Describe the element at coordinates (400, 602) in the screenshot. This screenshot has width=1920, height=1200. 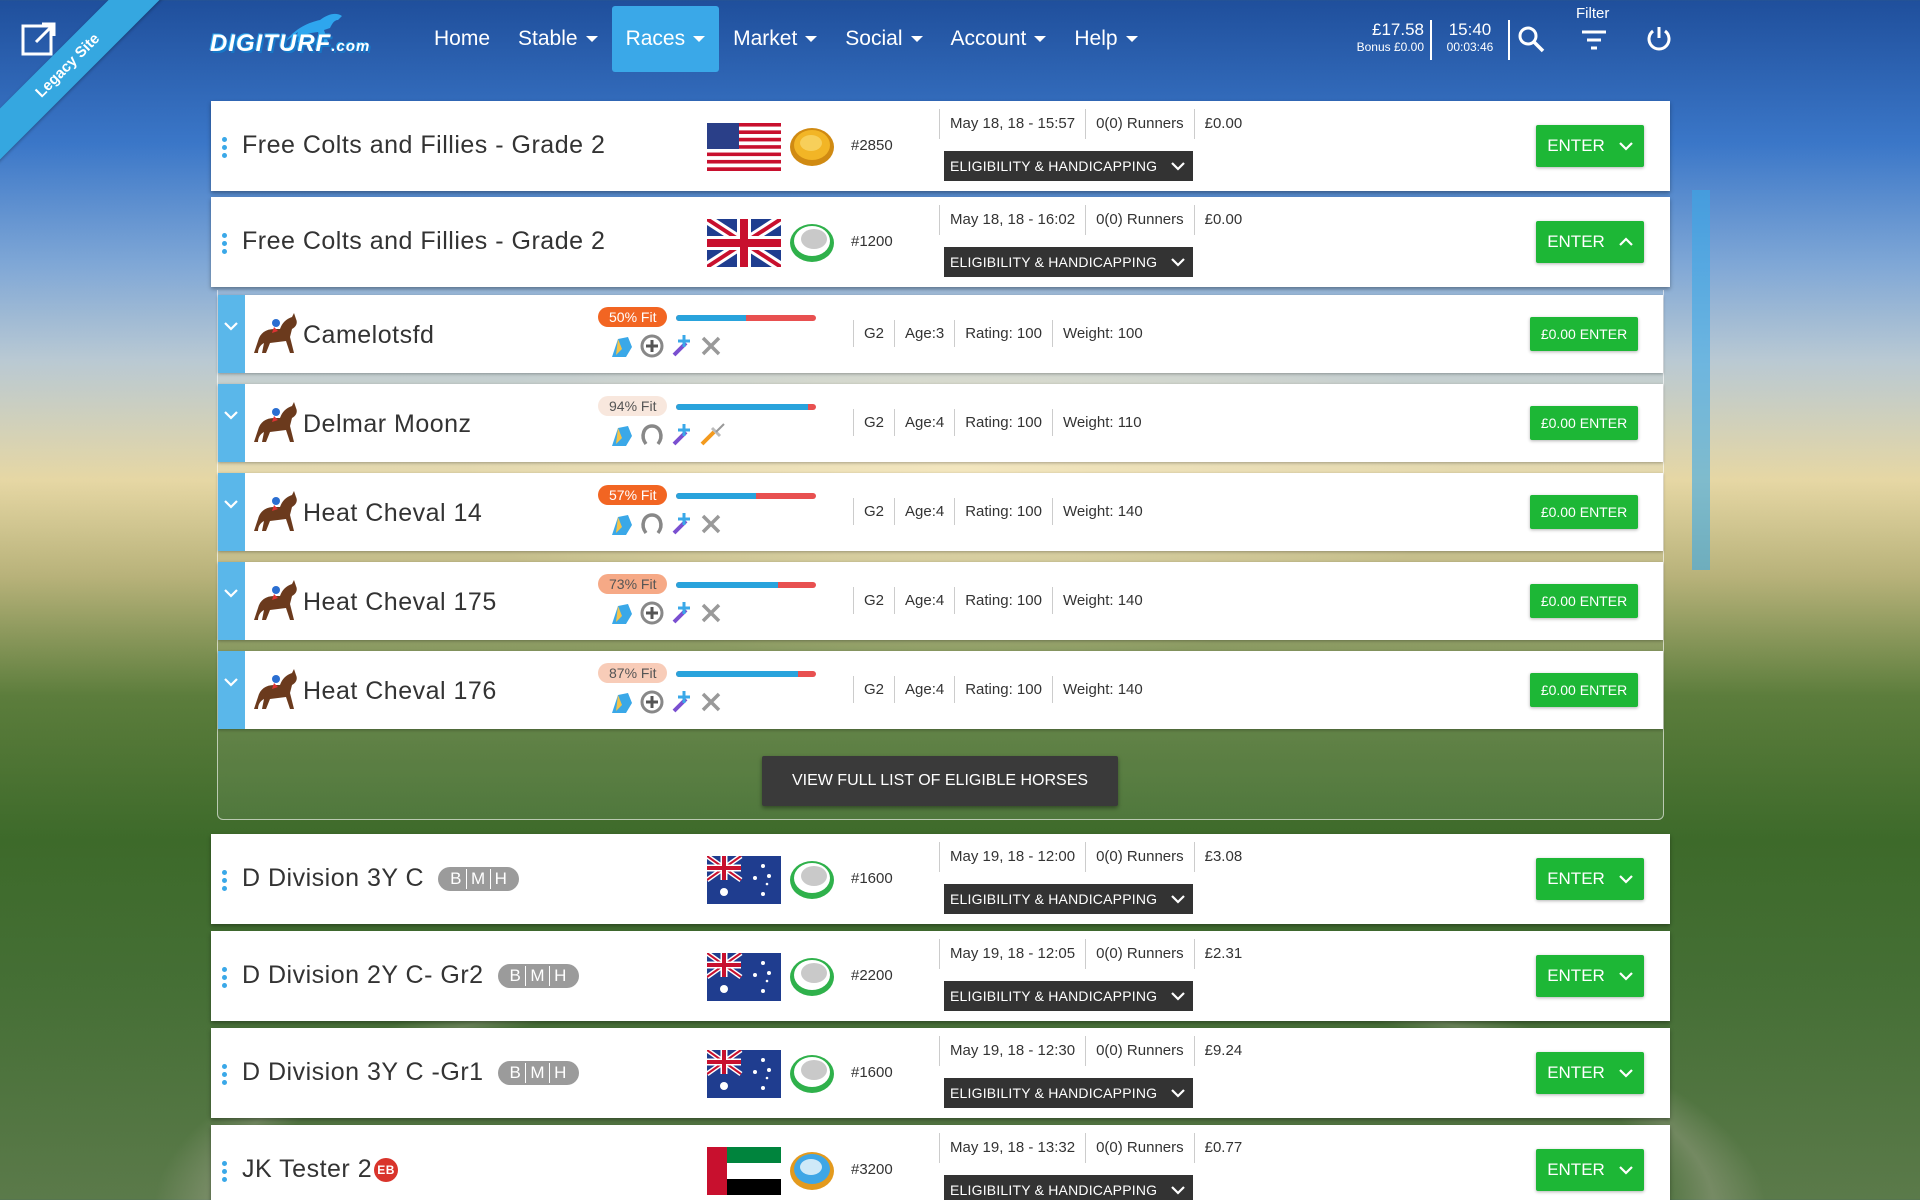
I see `horse-name: Heat Cheval 175` at that location.